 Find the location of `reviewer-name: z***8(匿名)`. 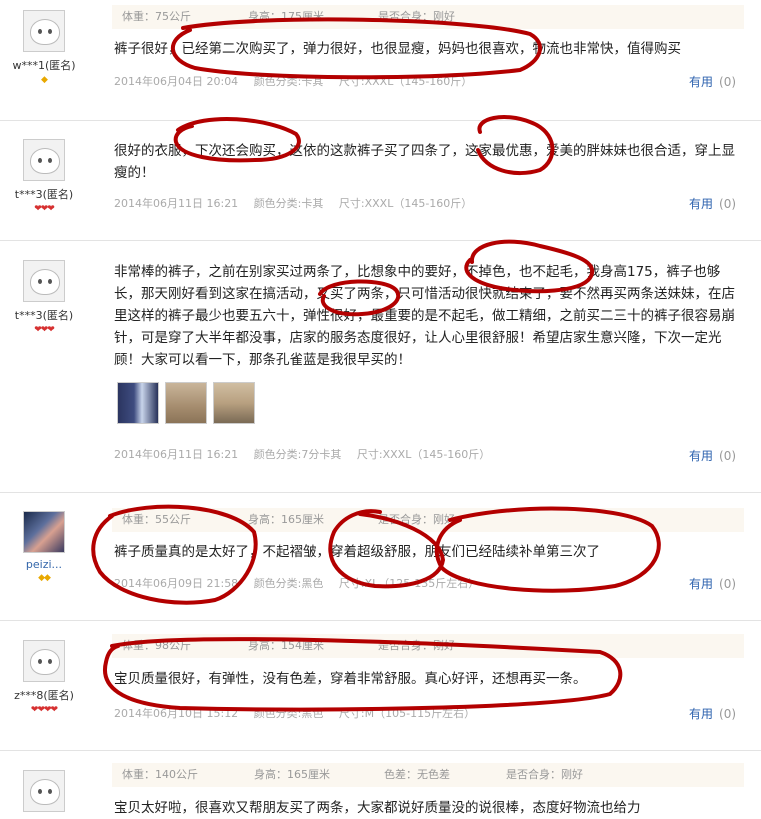

reviewer-name: z***8(匿名) is located at coordinates (44, 695).